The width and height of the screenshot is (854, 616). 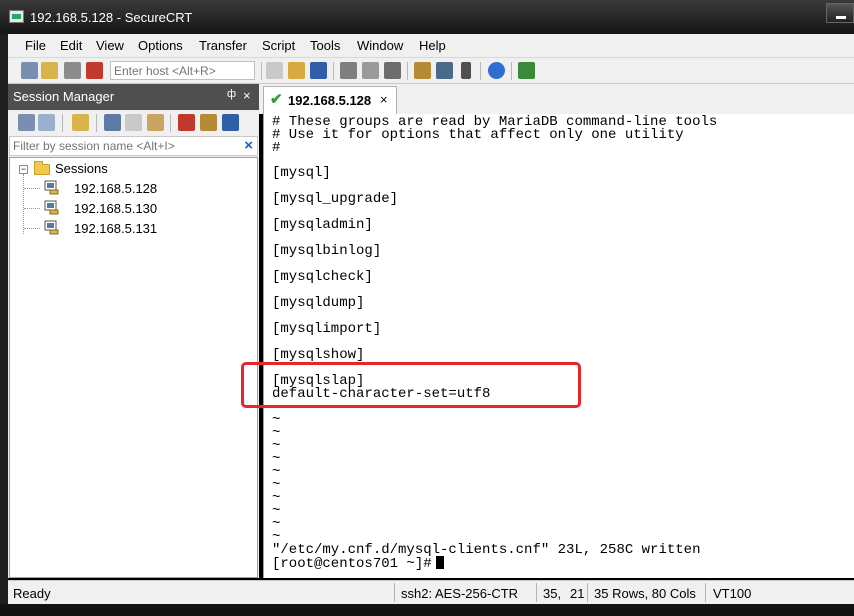 What do you see at coordinates (327, 251) in the screenshot?
I see `terminal-line: [mysqlbinlog]` at bounding box center [327, 251].